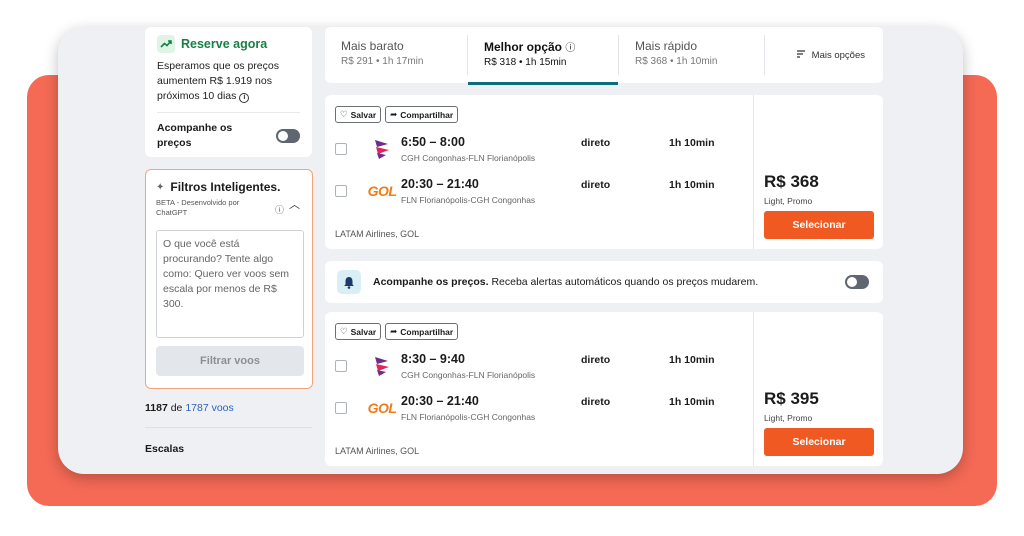 The width and height of the screenshot is (1024, 536). I want to click on smart-filters-header: ✦ Filtros Inteligentes., so click(229, 187).